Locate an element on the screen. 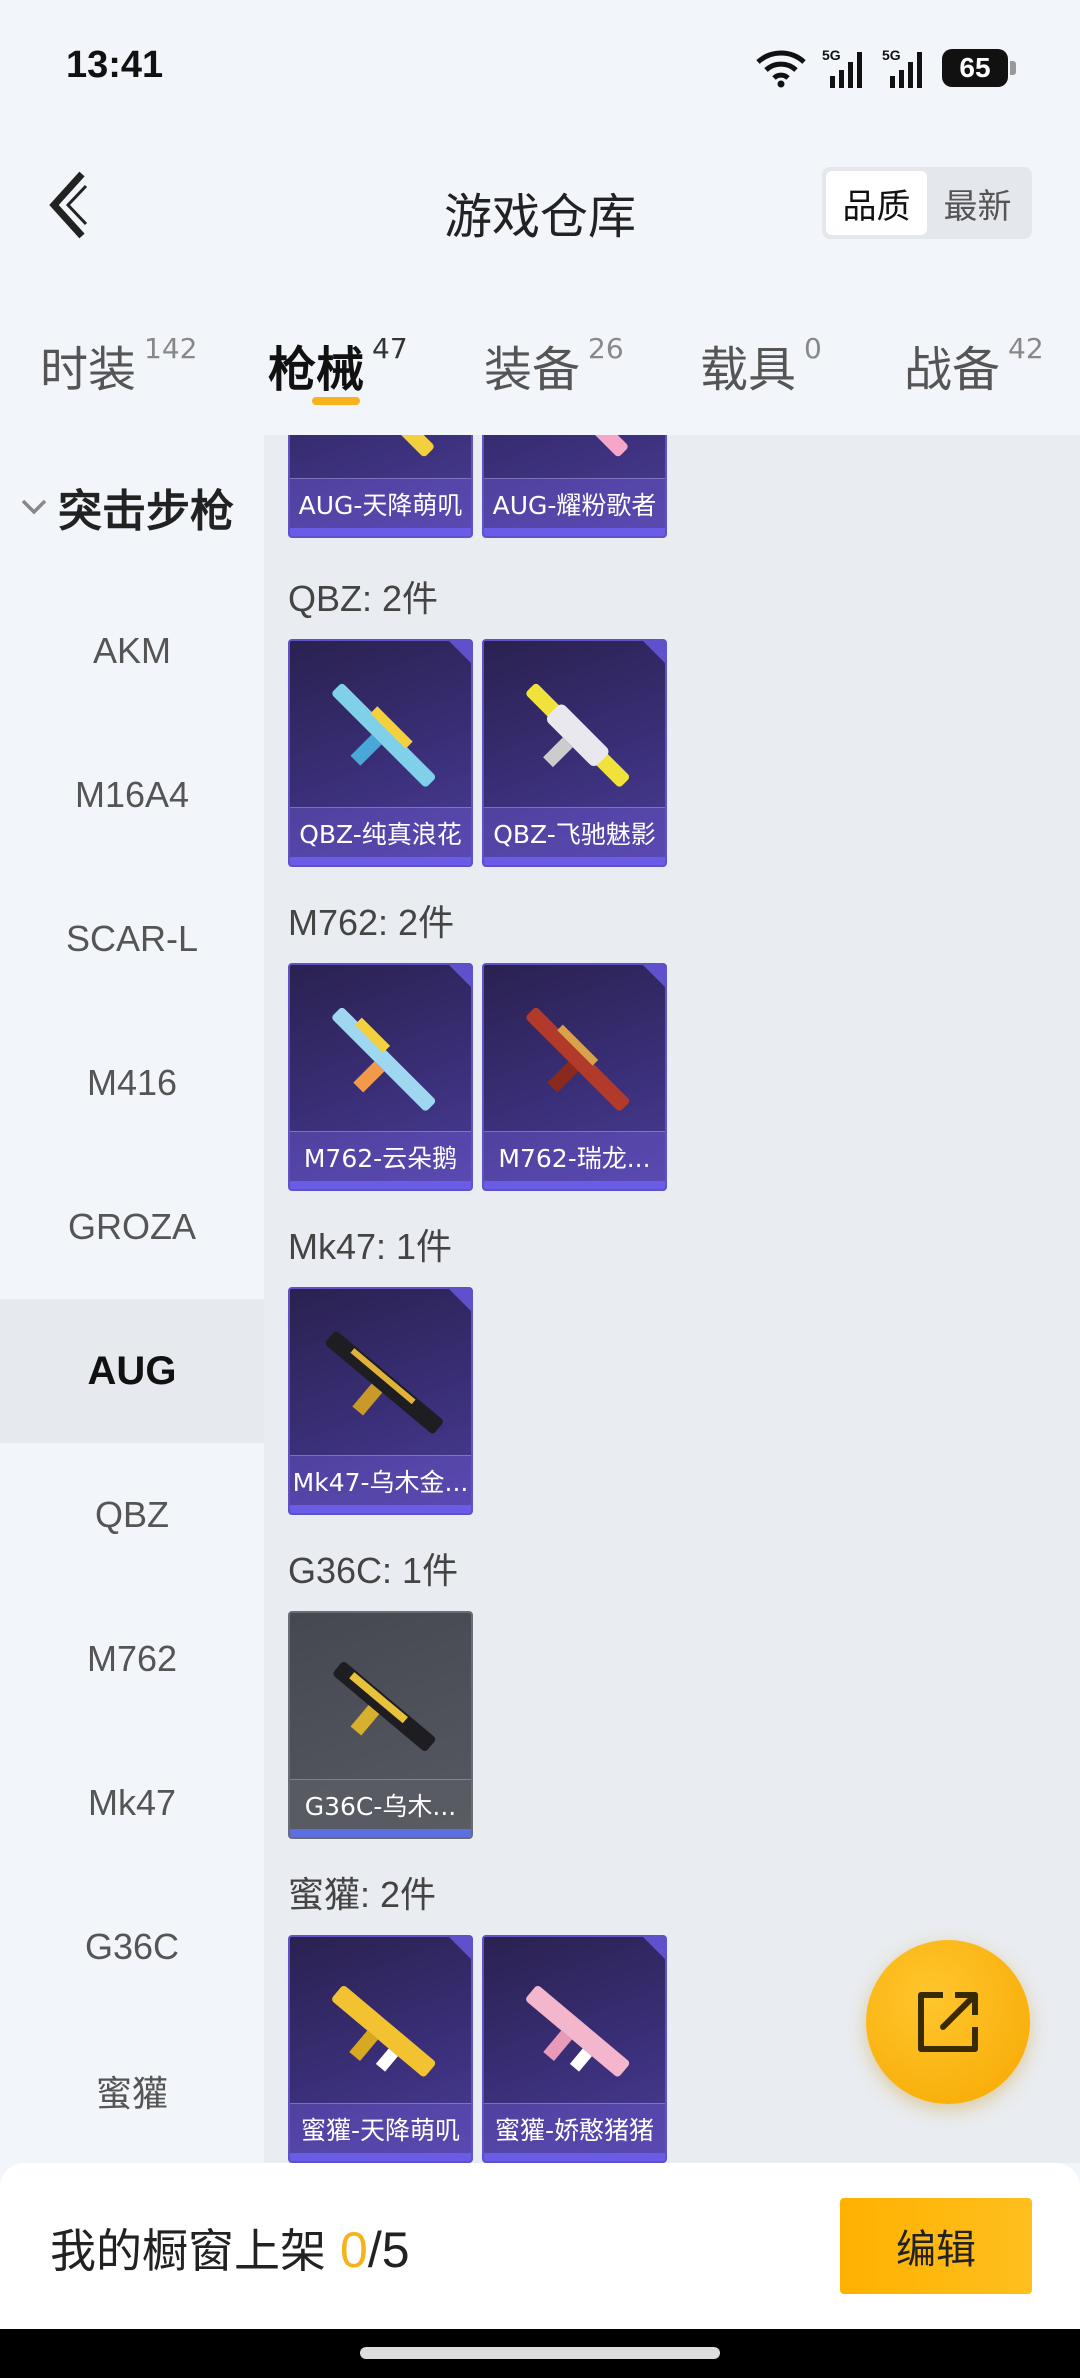 The height and width of the screenshot is (2378, 1080). sort-toggle: 品质 最新 is located at coordinates (927, 203).